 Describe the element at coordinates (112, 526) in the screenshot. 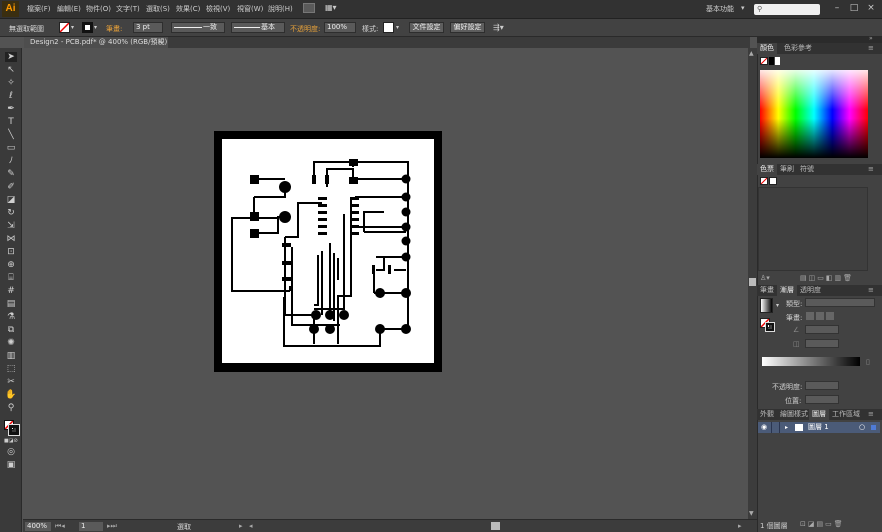

I see `next-artboard-icon: ▸⏭` at that location.